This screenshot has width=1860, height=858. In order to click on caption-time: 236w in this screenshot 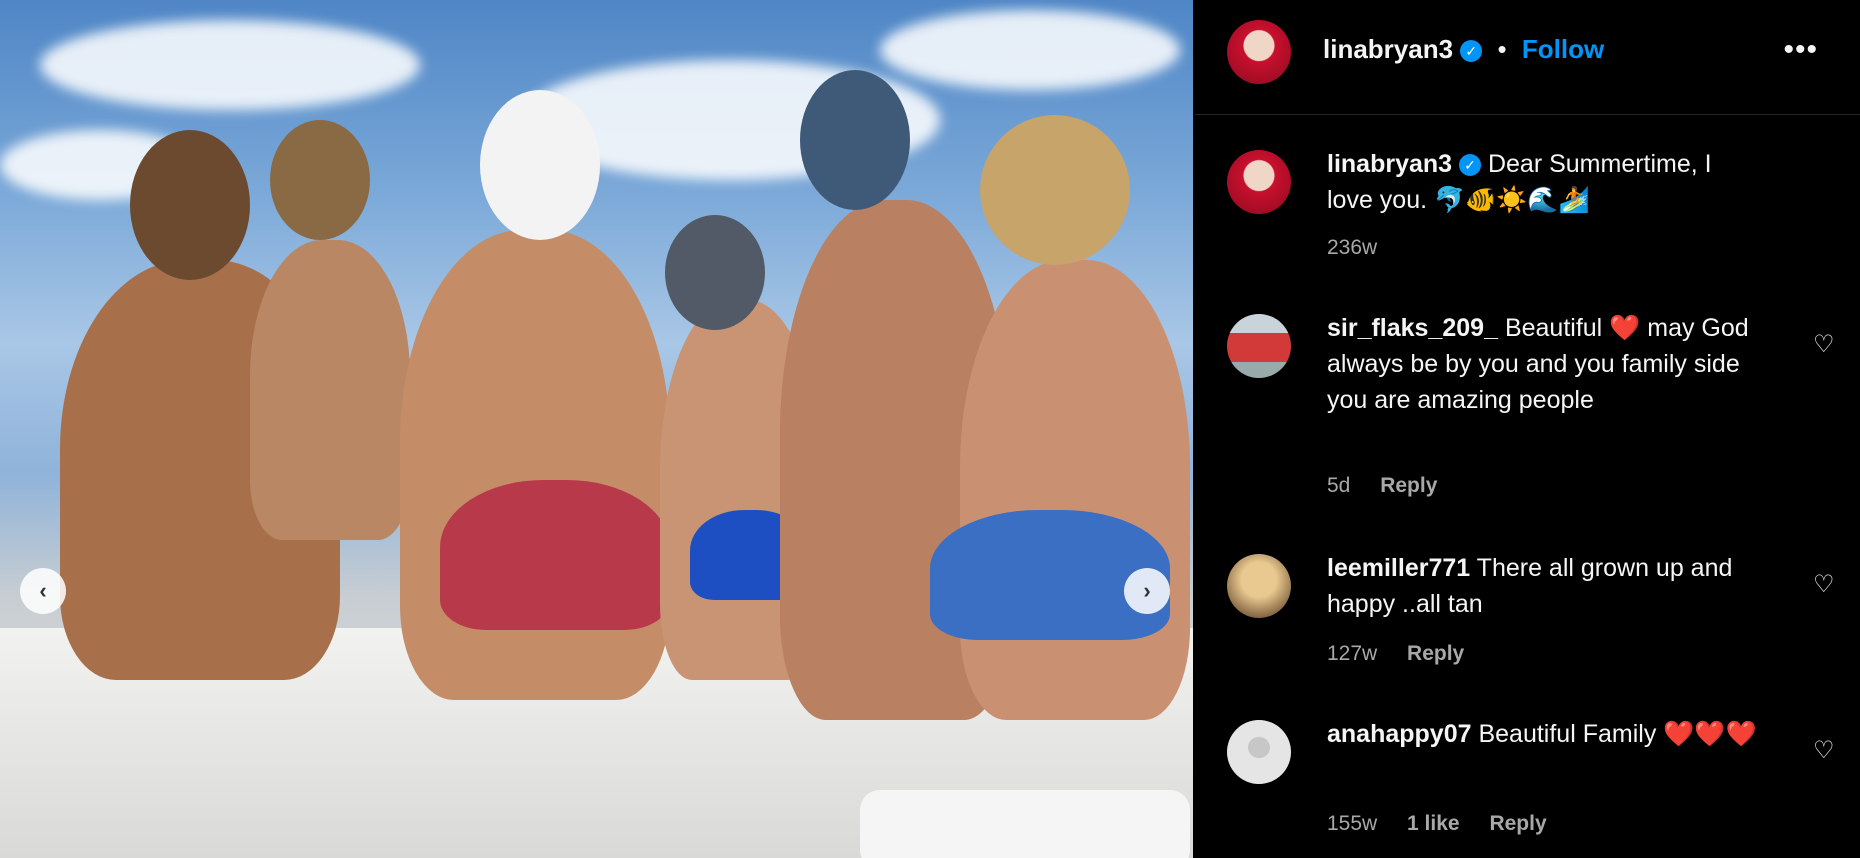, I will do `click(1352, 247)`.